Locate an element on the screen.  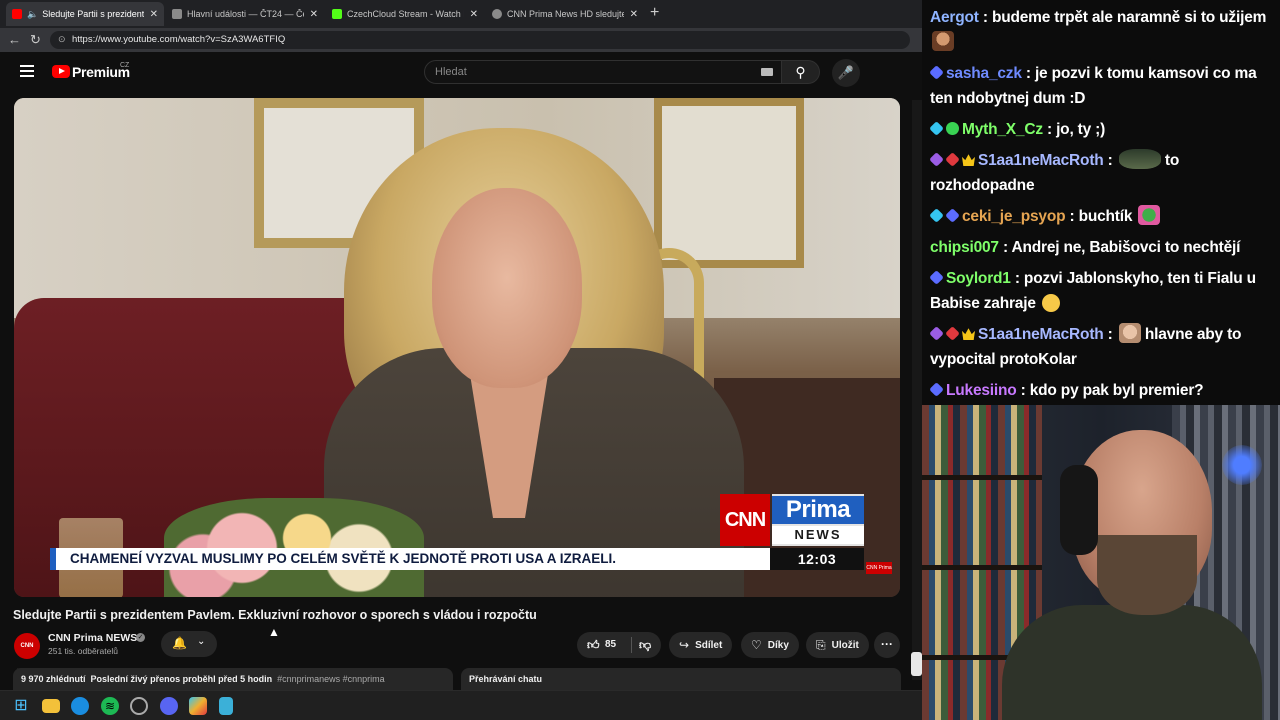
channel-name: CNN Prima NEWS is located at coordinates (92, 638).